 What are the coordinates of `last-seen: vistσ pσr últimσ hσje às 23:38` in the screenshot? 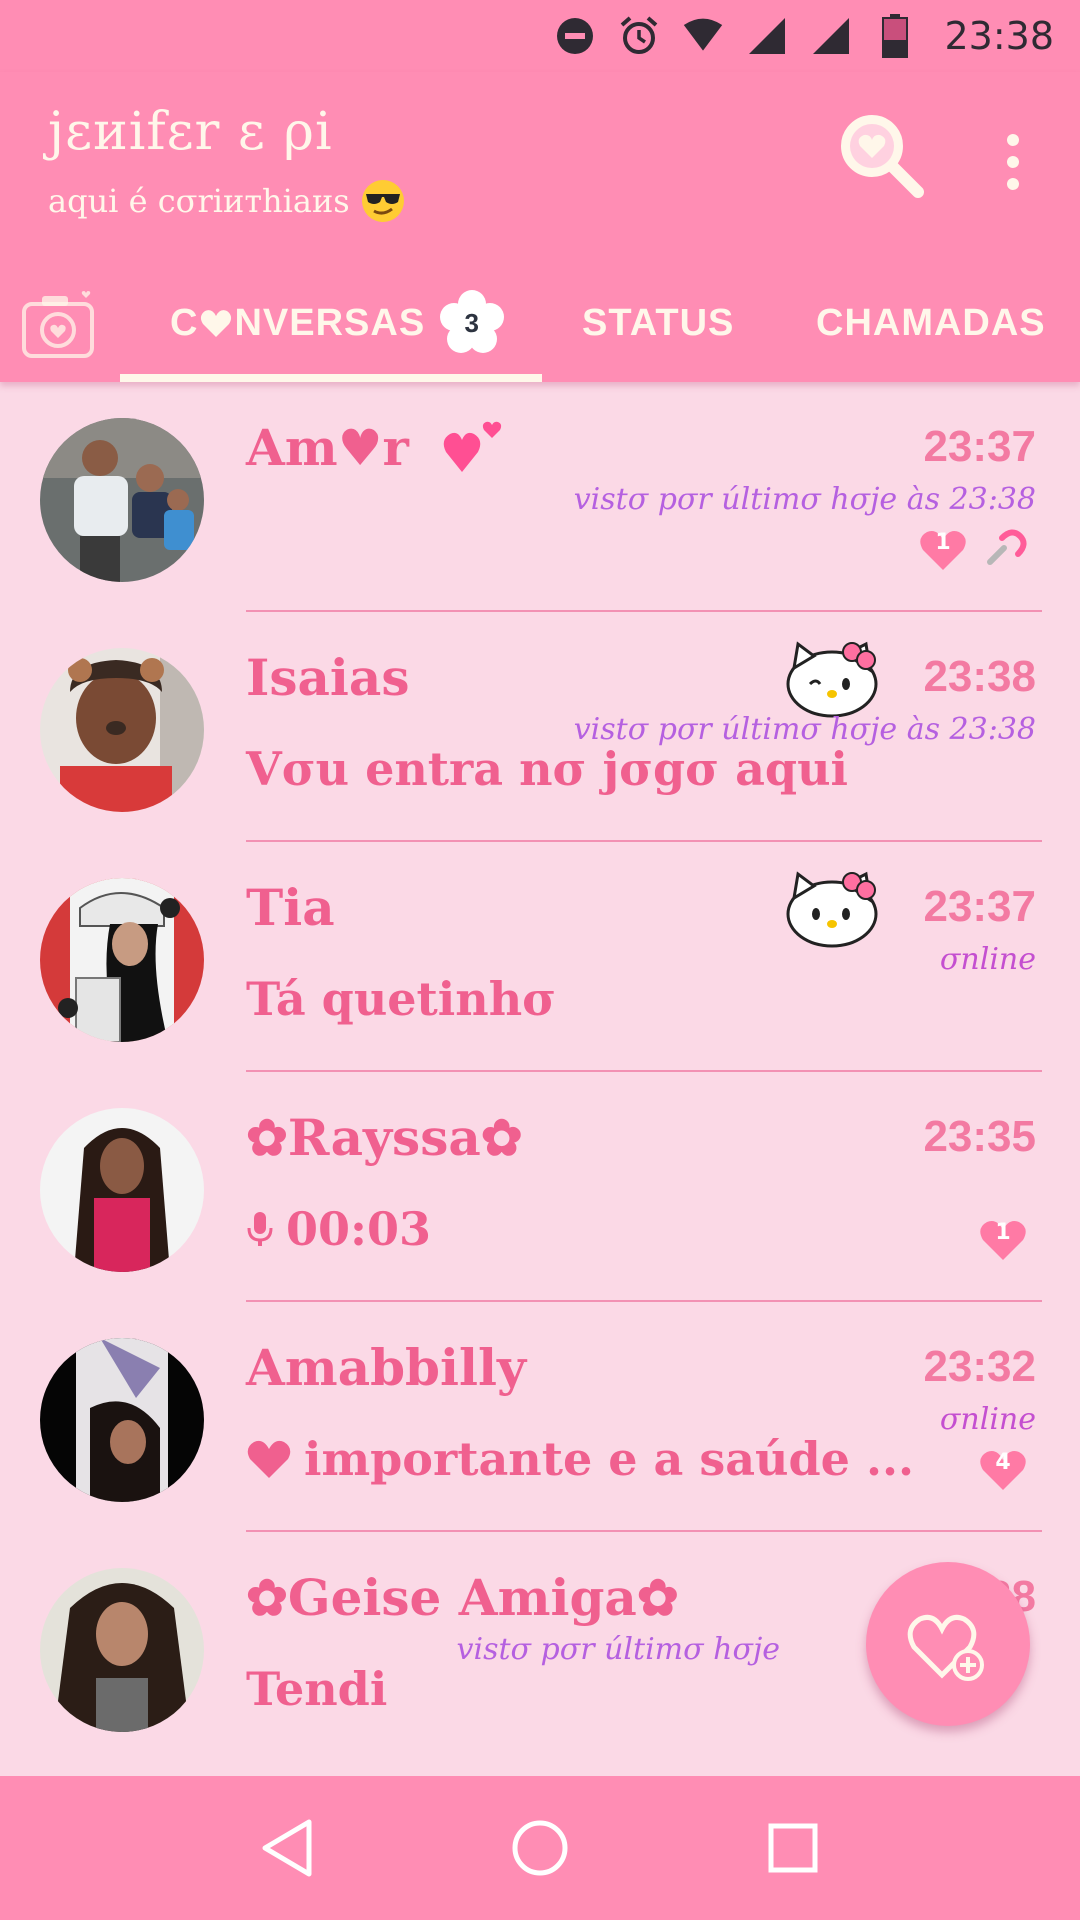 It's located at (804, 499).